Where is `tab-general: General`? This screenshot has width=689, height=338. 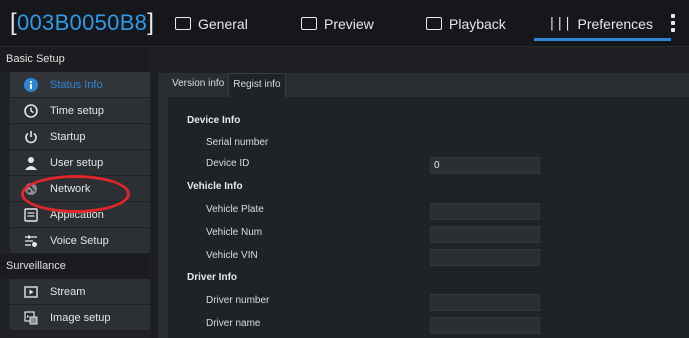
tab-general: General is located at coordinates (211, 23).